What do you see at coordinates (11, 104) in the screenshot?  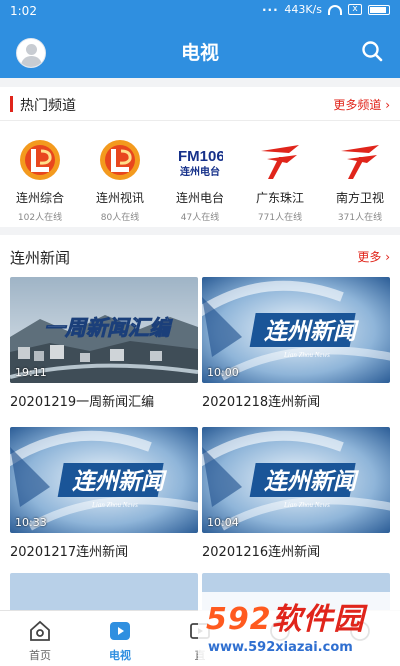 I see `section-marker` at bounding box center [11, 104].